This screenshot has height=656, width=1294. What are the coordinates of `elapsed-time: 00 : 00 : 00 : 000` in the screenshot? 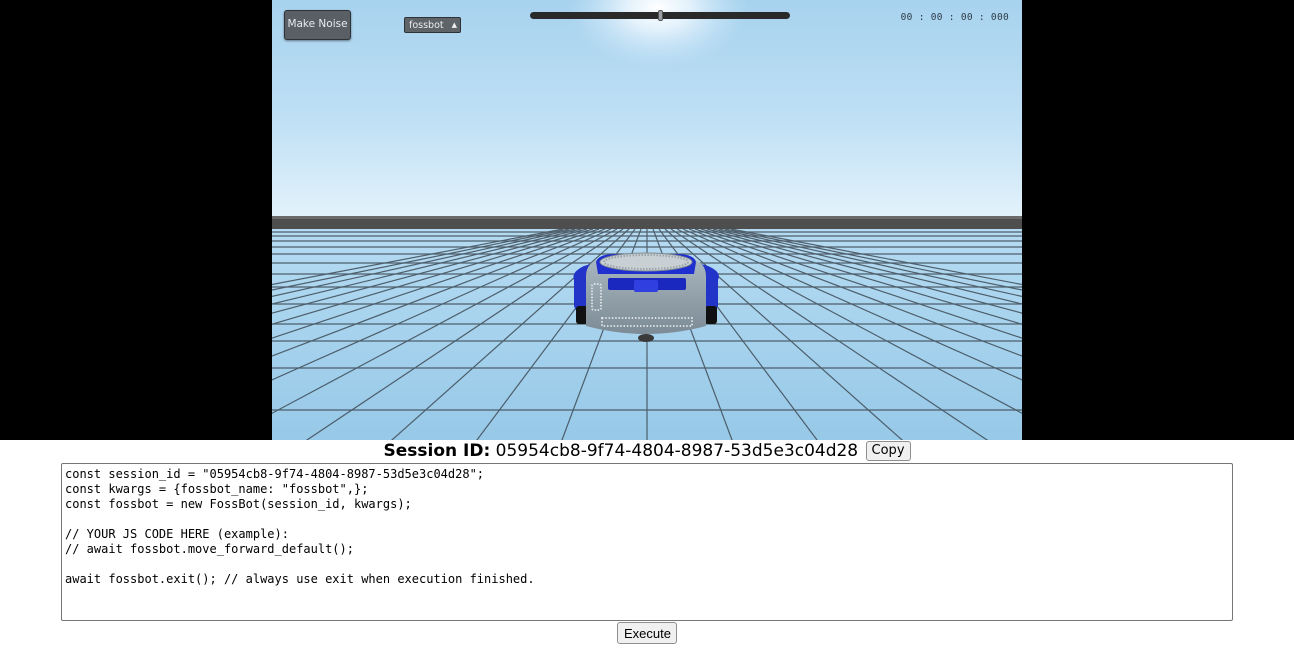 It's located at (954, 17).